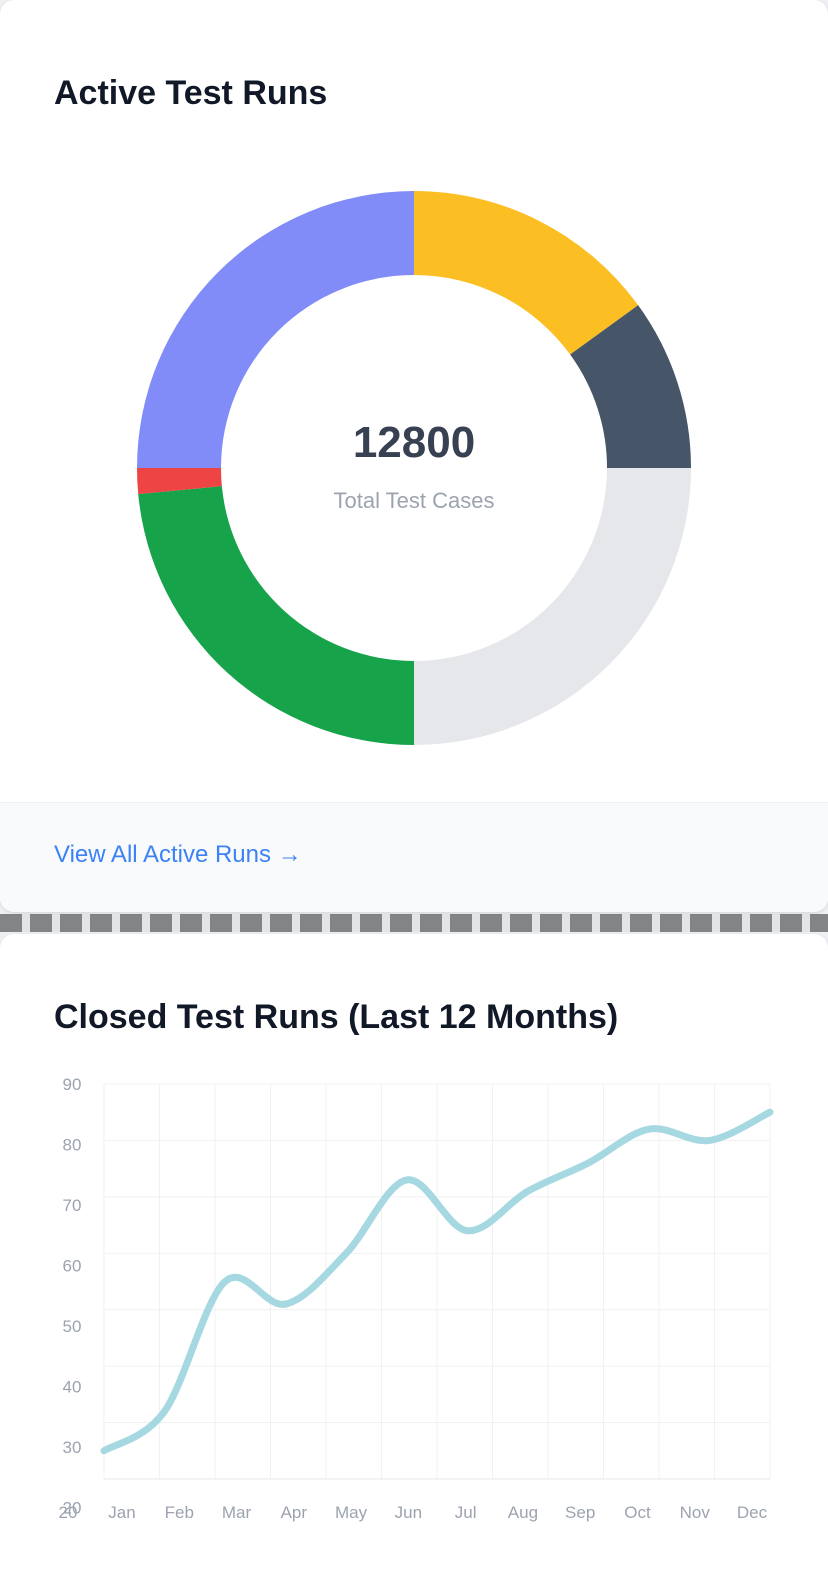 The height and width of the screenshot is (1588, 828). What do you see at coordinates (580, 1512) in the screenshot?
I see `x-tick-label: Sep` at bounding box center [580, 1512].